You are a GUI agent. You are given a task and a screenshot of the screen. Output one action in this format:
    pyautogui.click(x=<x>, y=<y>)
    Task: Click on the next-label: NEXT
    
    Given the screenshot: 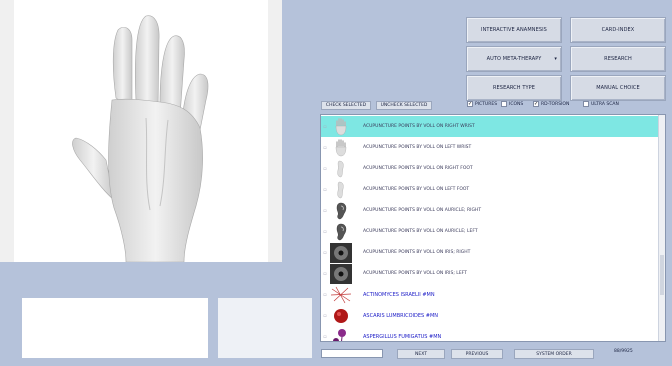 What is the action you would take?
    pyautogui.click(x=421, y=354)
    